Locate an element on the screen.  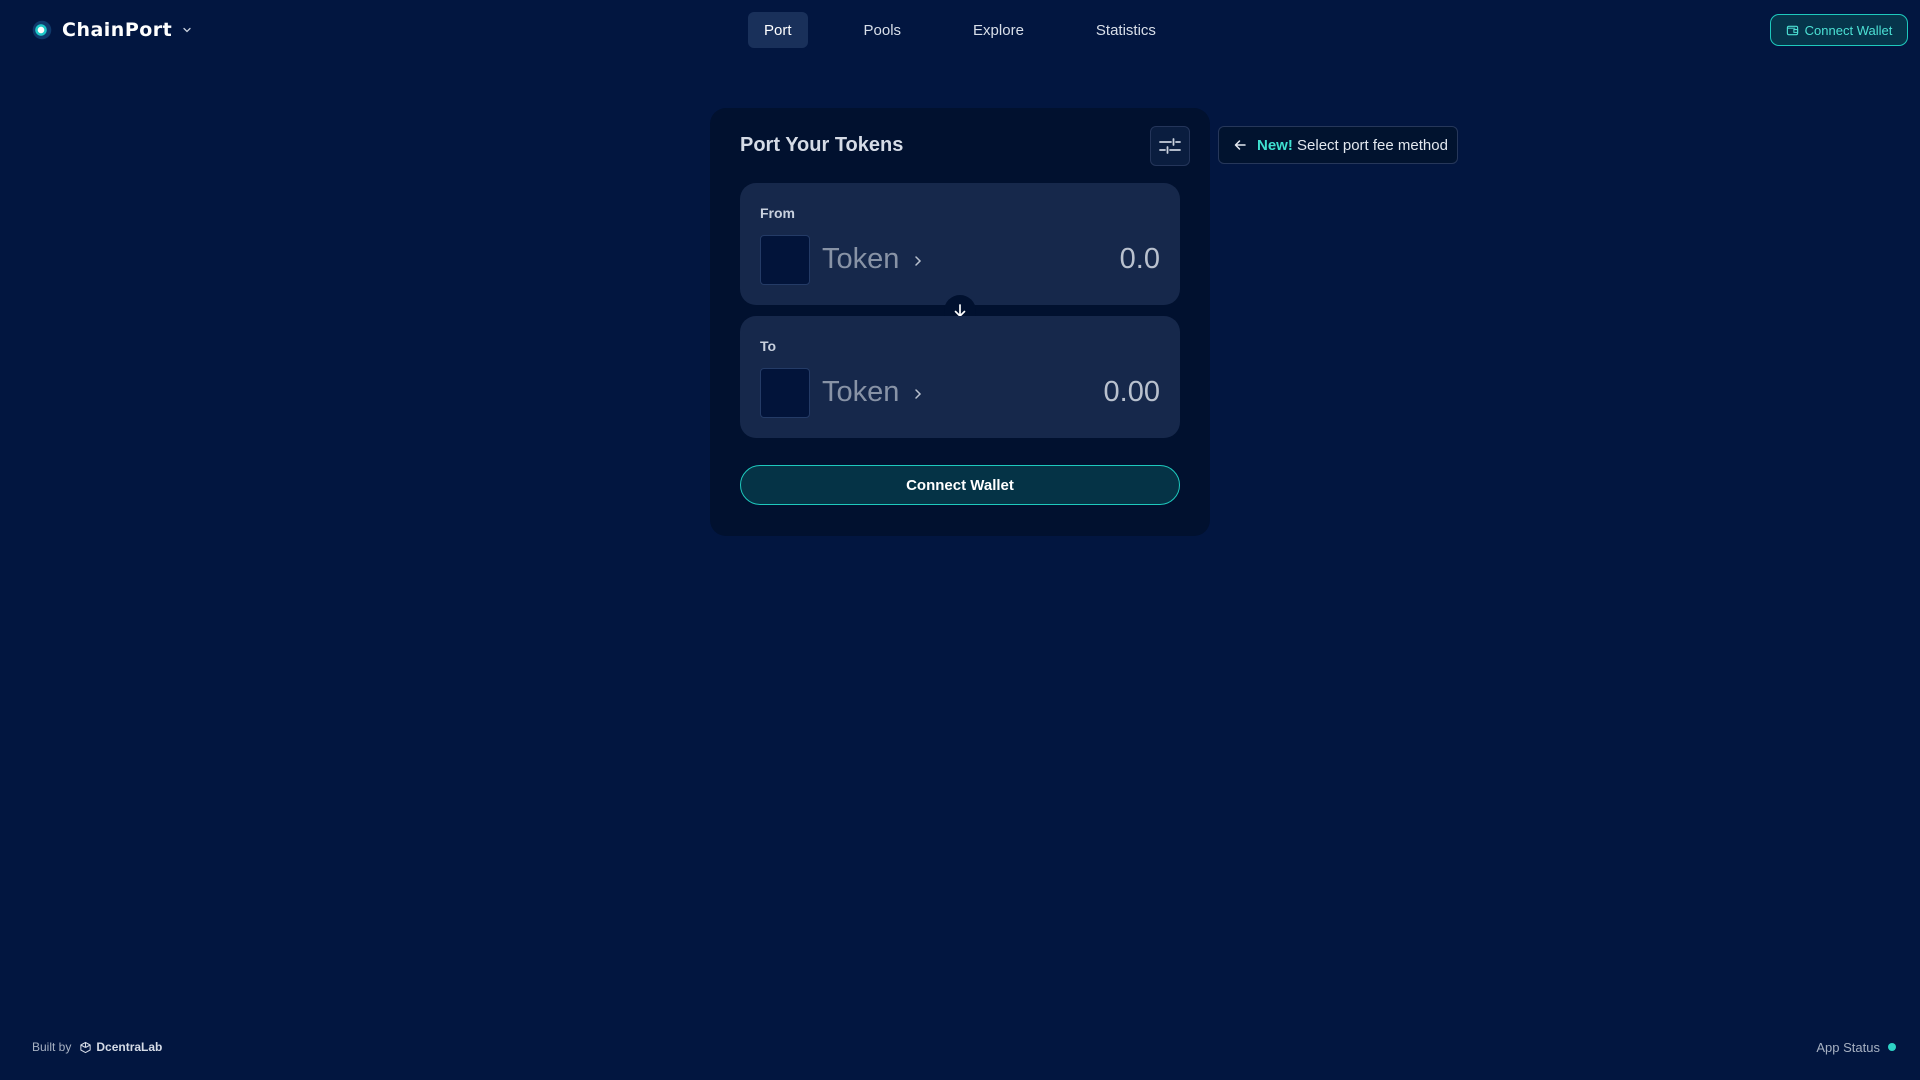
arrow-left-icon is located at coordinates (1240, 145).